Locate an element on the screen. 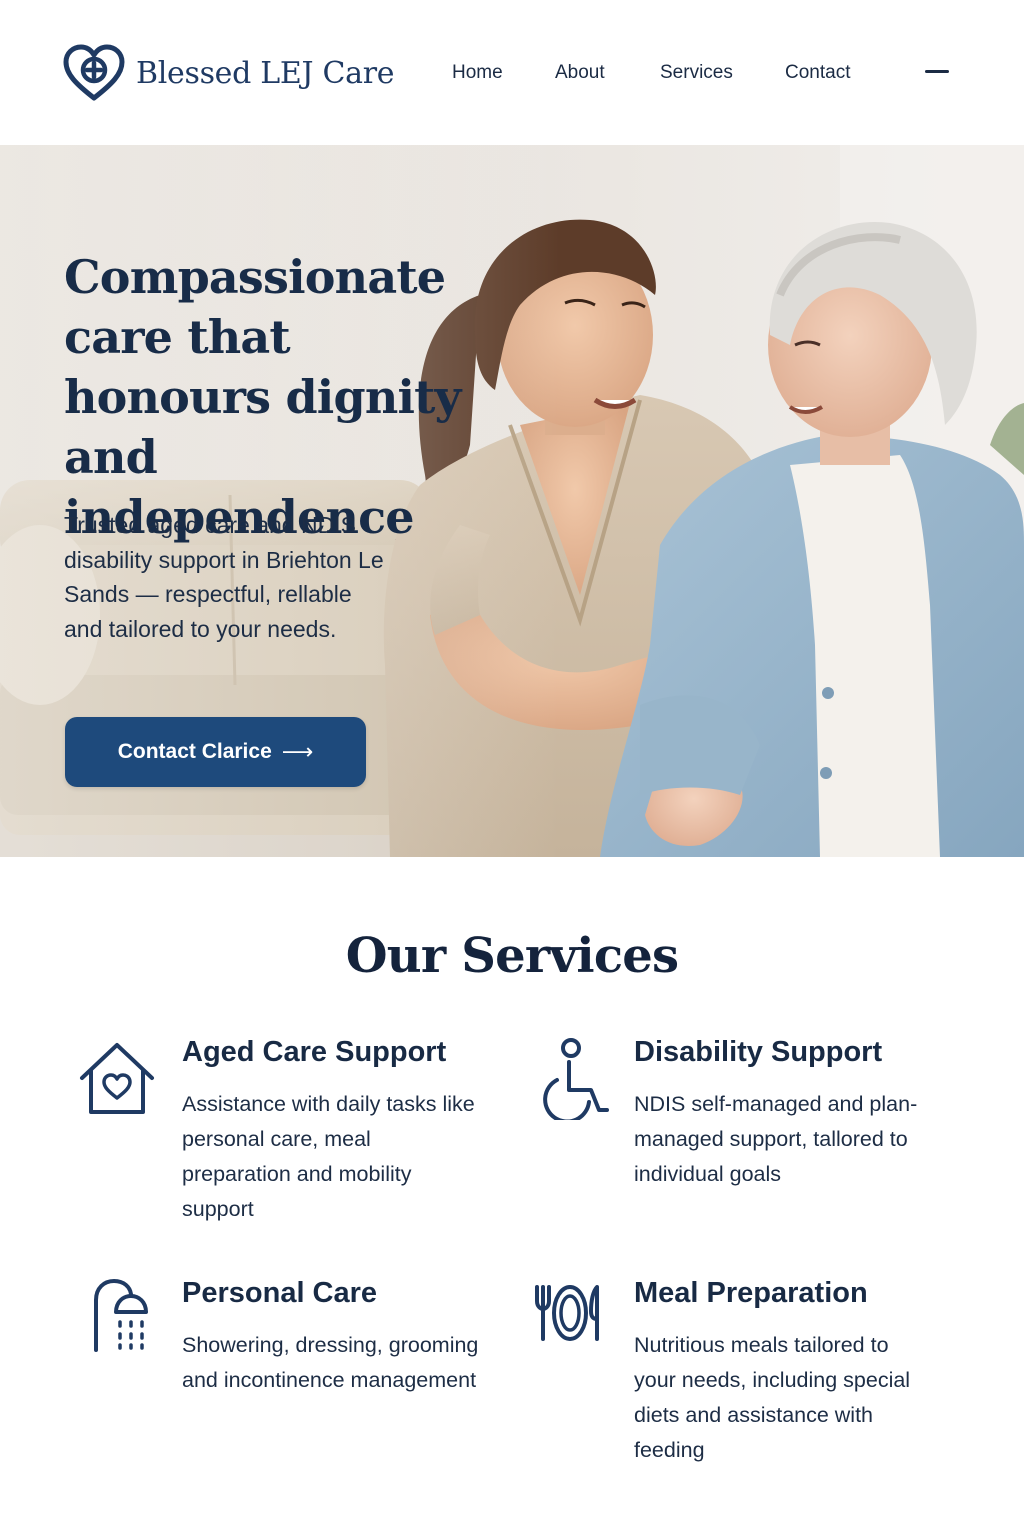 The width and height of the screenshot is (1024, 1536). nav-services: Services is located at coordinates (696, 73).